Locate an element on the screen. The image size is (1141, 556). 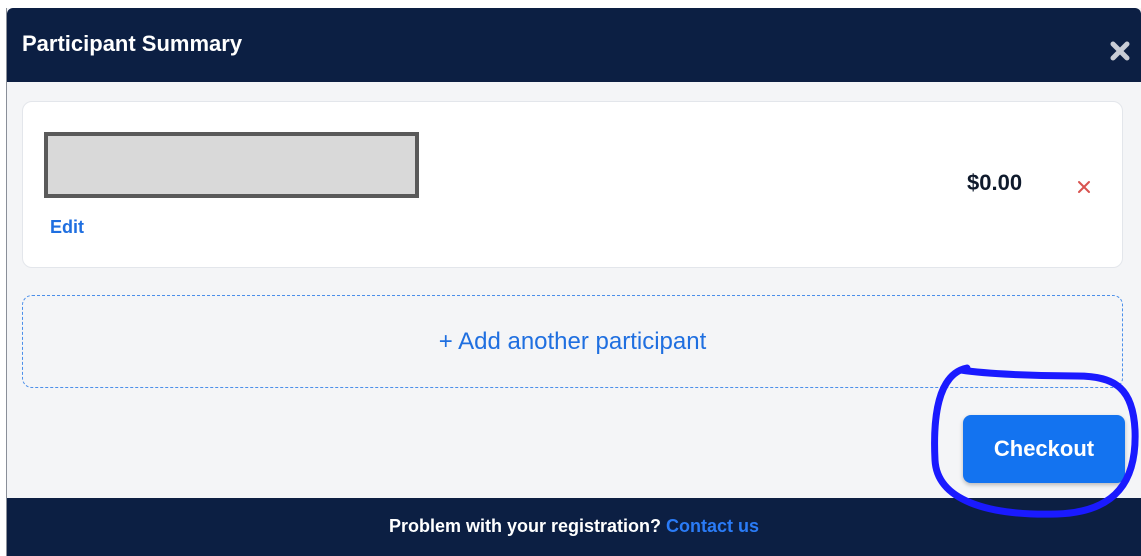
checkout-button: Checkout is located at coordinates (1044, 449).